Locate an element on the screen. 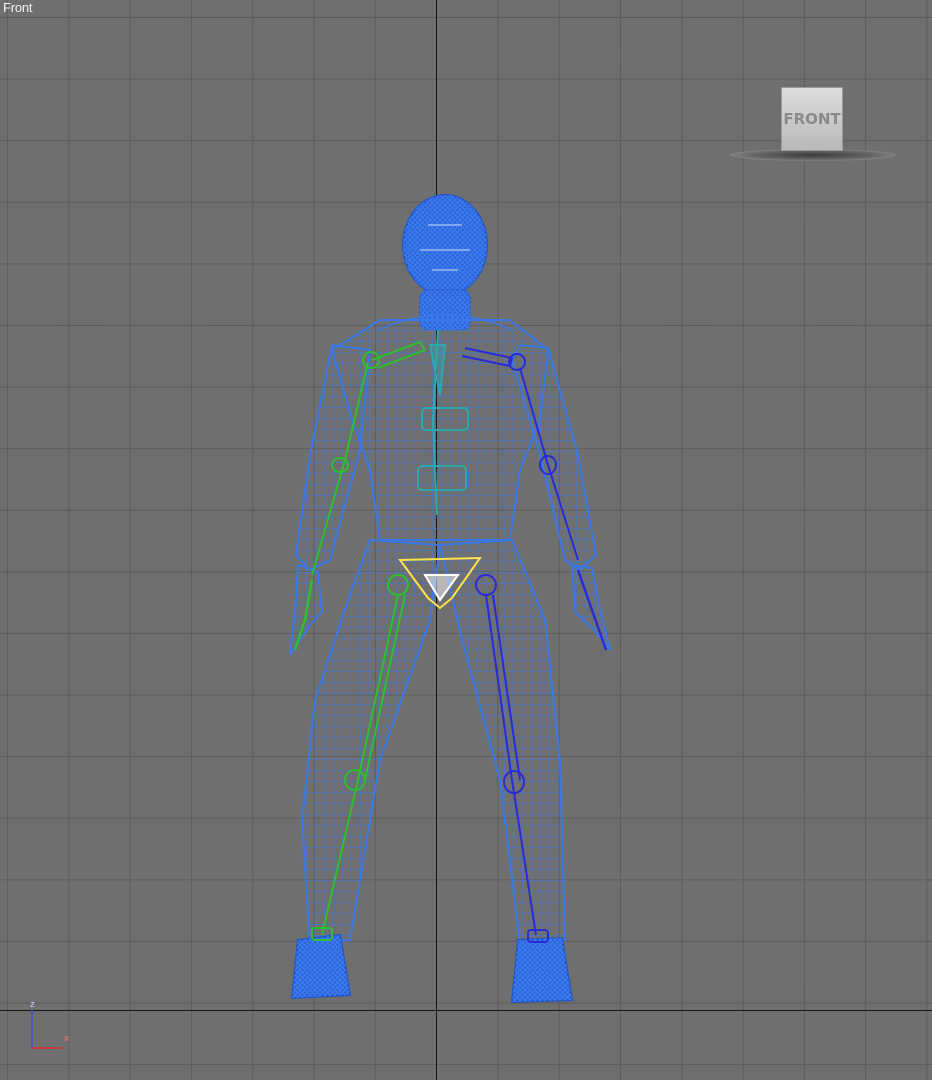 This screenshot has height=1080, width=932. axis-tripod: z x is located at coordinates (52, 1028).